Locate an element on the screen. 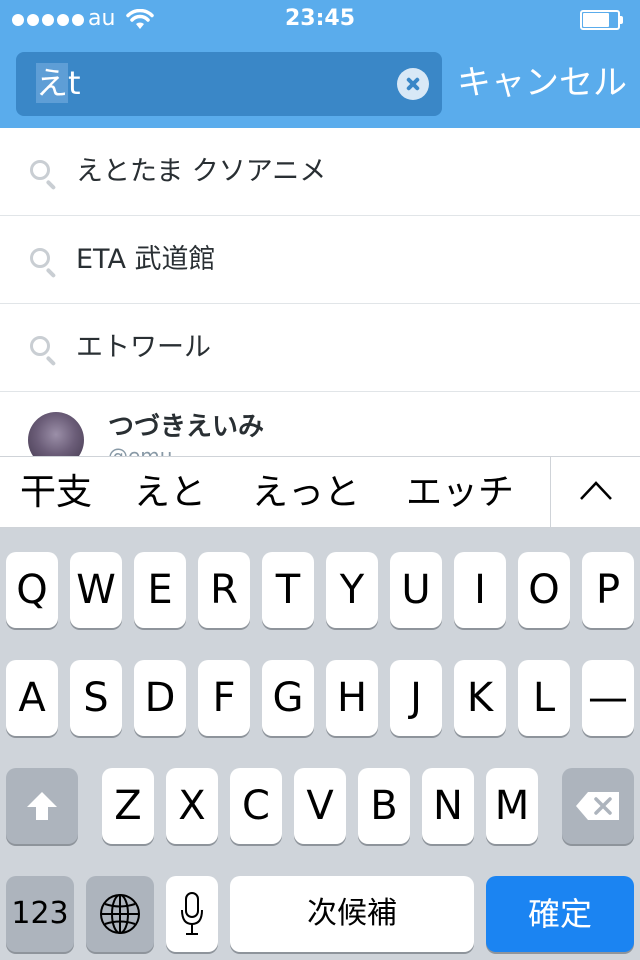 The image size is (640, 960). key-b: B is located at coordinates (384, 806).